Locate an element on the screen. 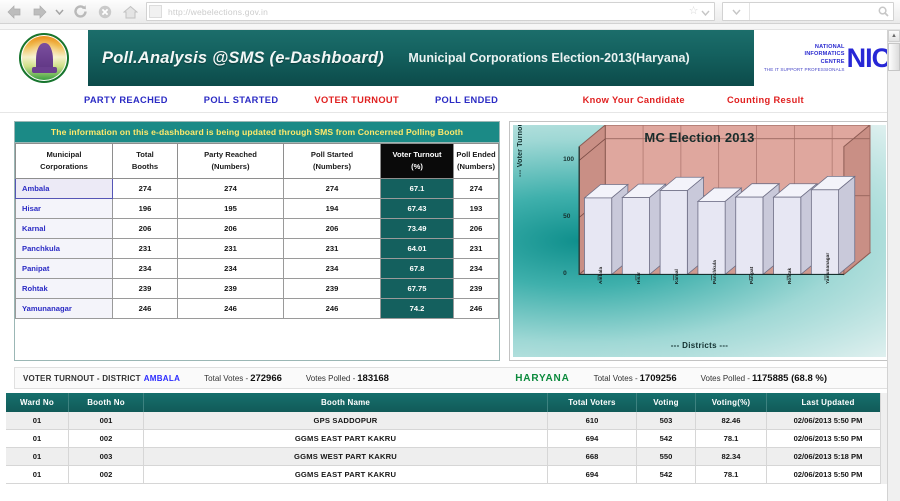 This screenshot has width=900, height=501. mc-table-row: Karnal 206 206 206 73.49 206 is located at coordinates (257, 228).